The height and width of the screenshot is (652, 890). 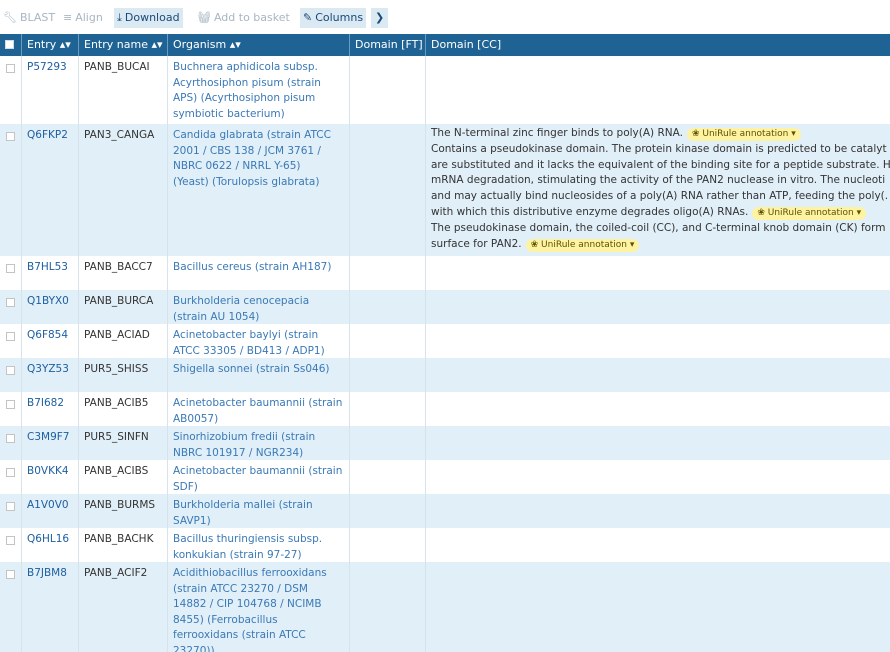 I want to click on entry-name: PANB_ACIF2, so click(x=123, y=607).